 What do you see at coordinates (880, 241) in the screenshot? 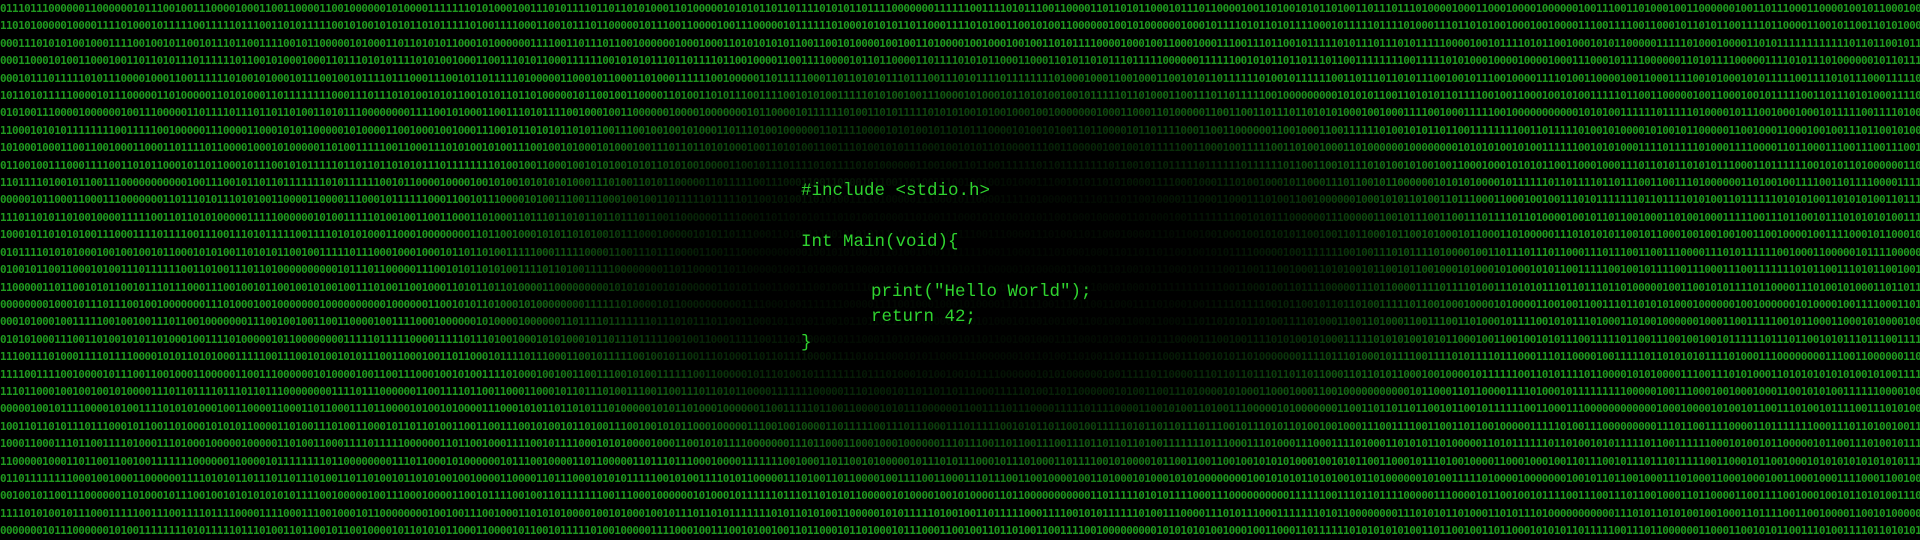
I see `main-function-signature: Int Main(void){` at bounding box center [880, 241].